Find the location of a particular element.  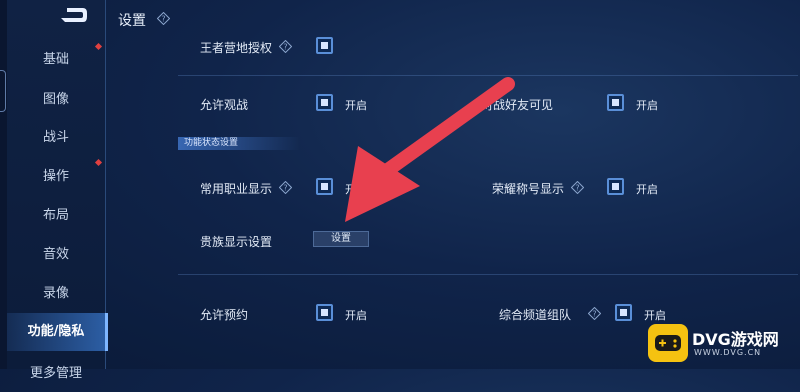

annotation-arrow is located at coordinates (430, 149).